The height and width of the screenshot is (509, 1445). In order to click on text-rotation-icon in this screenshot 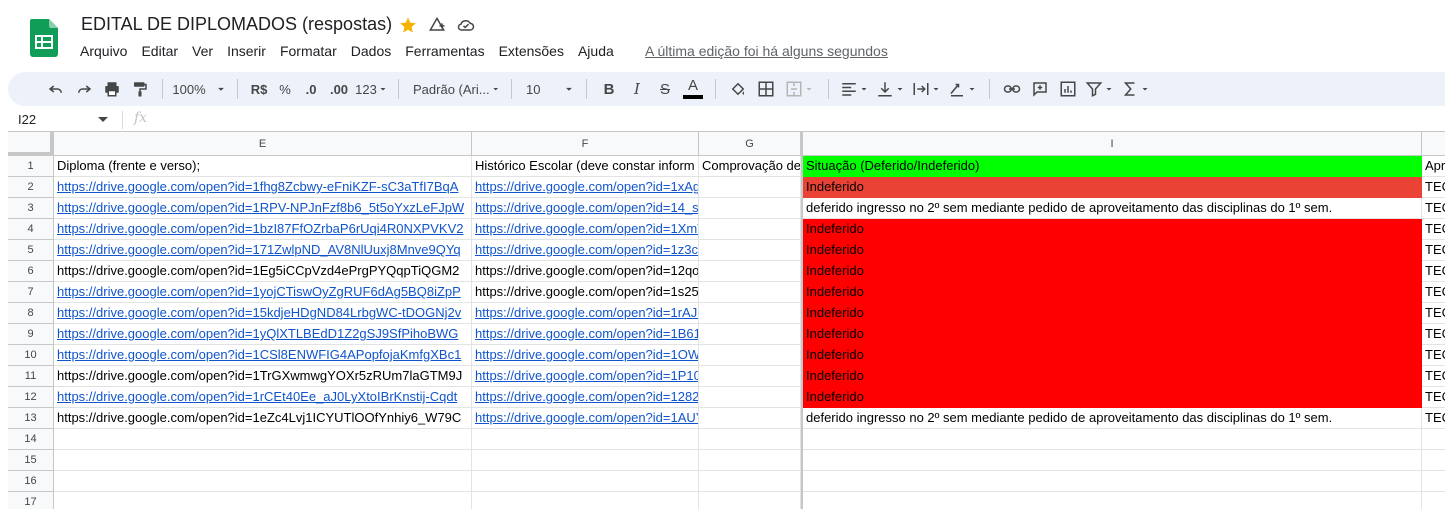, I will do `click(963, 89)`.